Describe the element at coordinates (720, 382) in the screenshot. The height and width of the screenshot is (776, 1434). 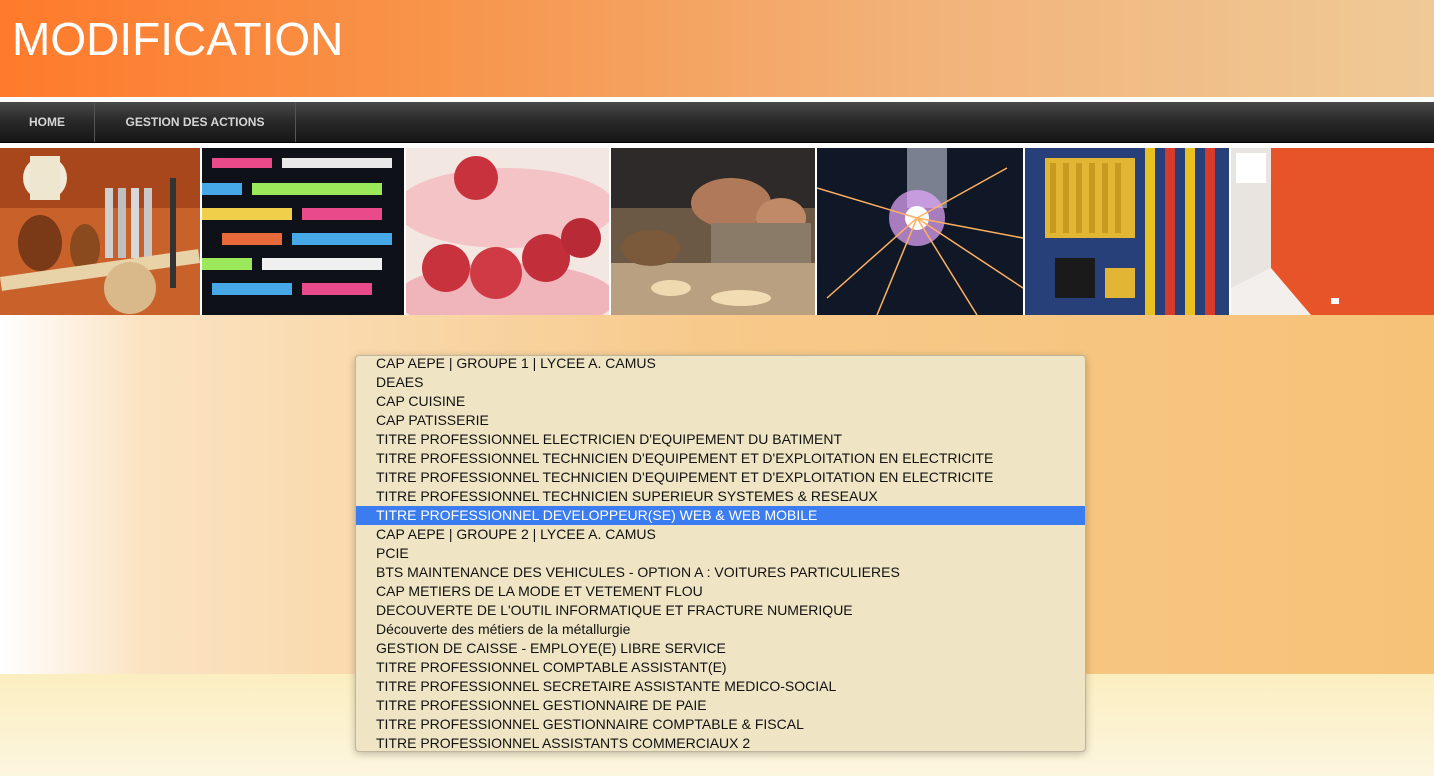
I see `dropdown-option: DEAES` at that location.